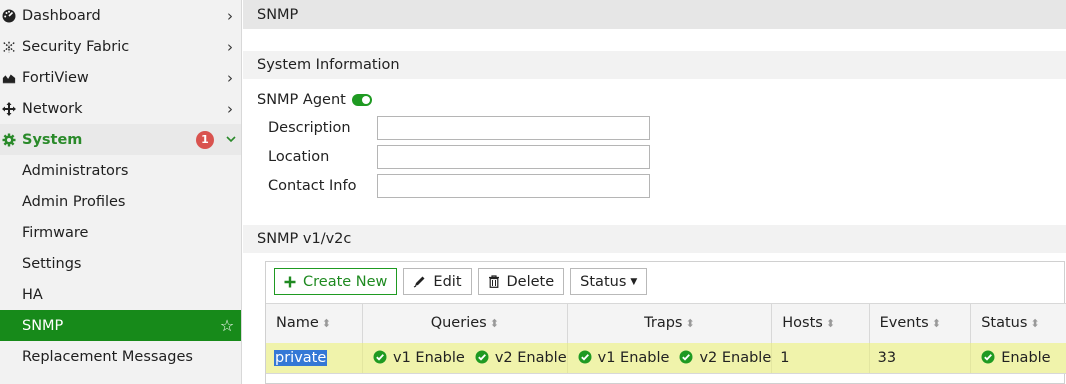 This screenshot has height=384, width=1066. I want to click on cell-name: private, so click(314, 358).